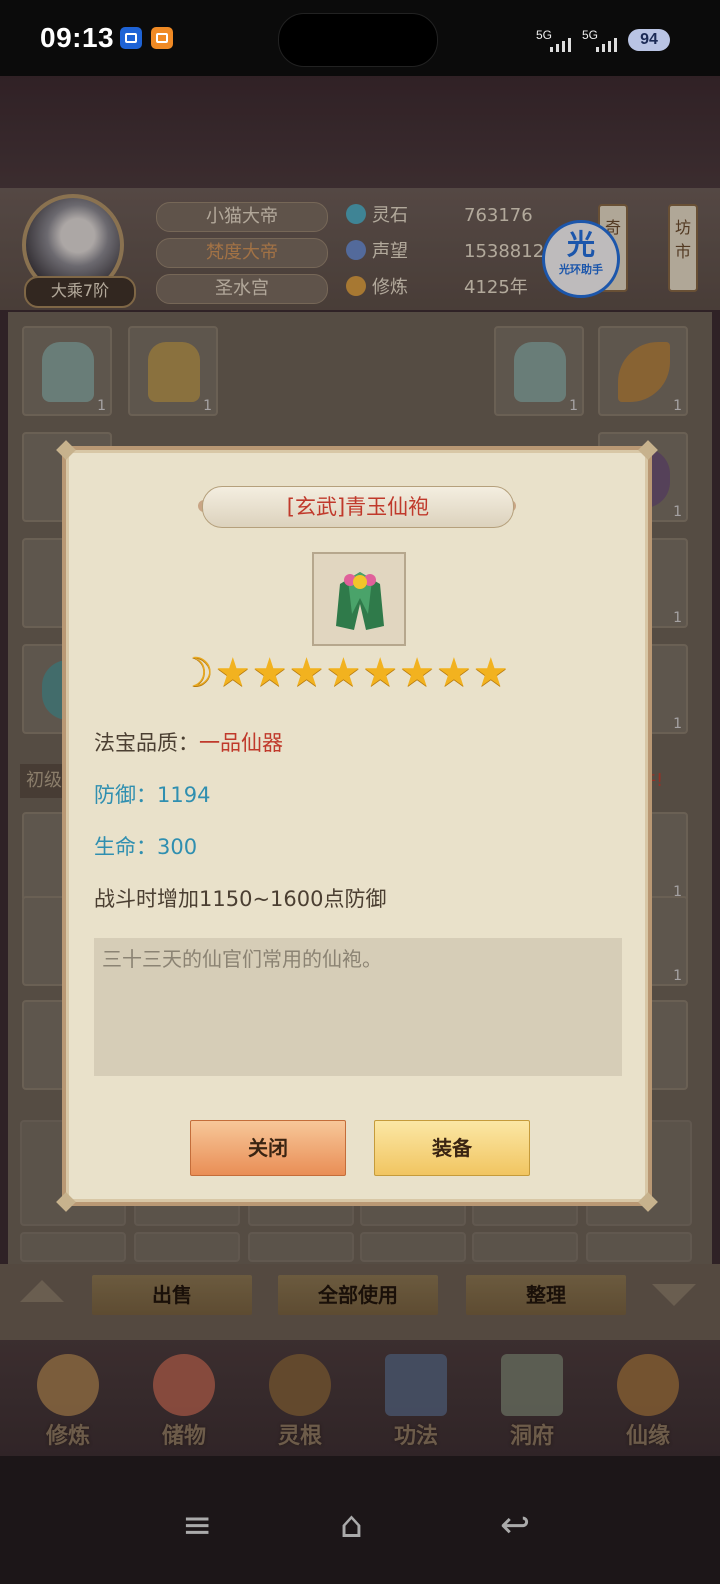 The height and width of the screenshot is (1584, 720). I want to click on stars-icon: ★★★★★★★★, so click(362, 673).